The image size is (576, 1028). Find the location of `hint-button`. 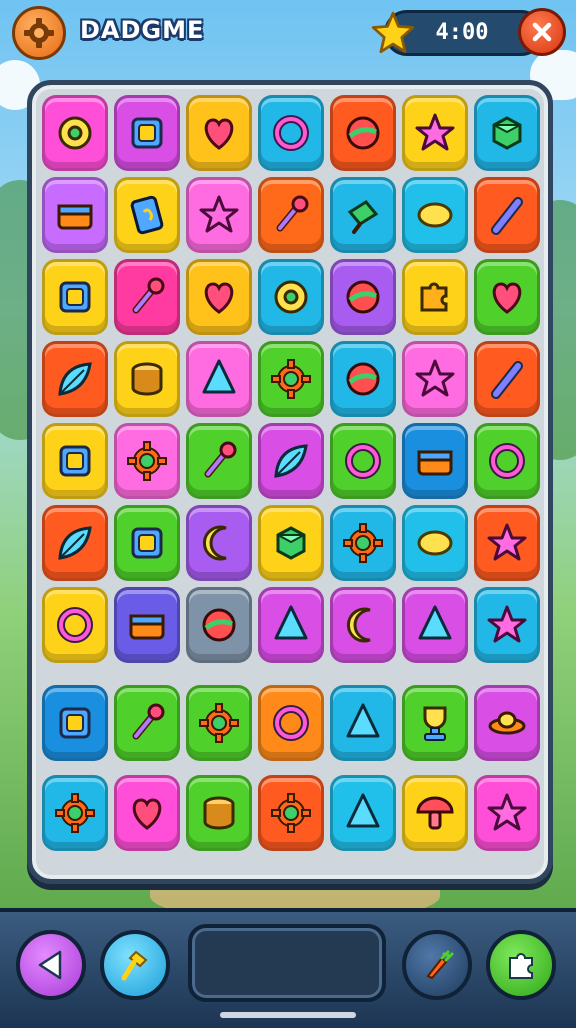

hint-button is located at coordinates (135, 965).